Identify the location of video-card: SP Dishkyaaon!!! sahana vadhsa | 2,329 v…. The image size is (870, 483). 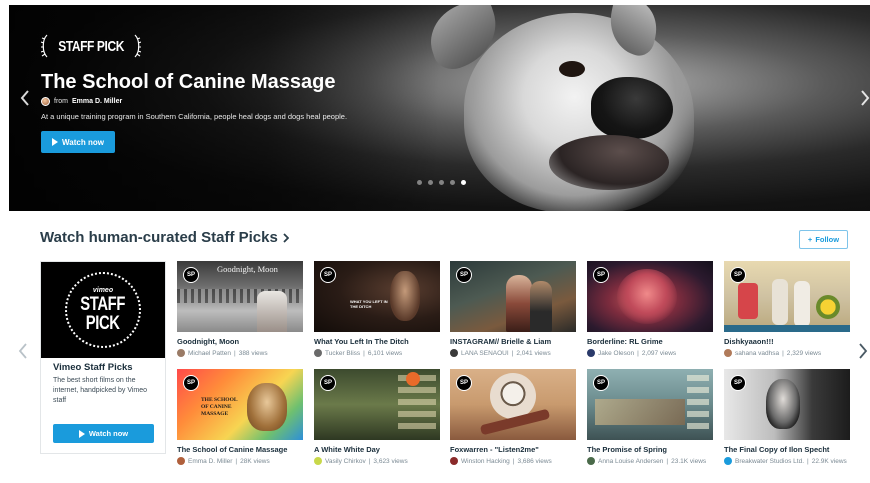
(787, 312).